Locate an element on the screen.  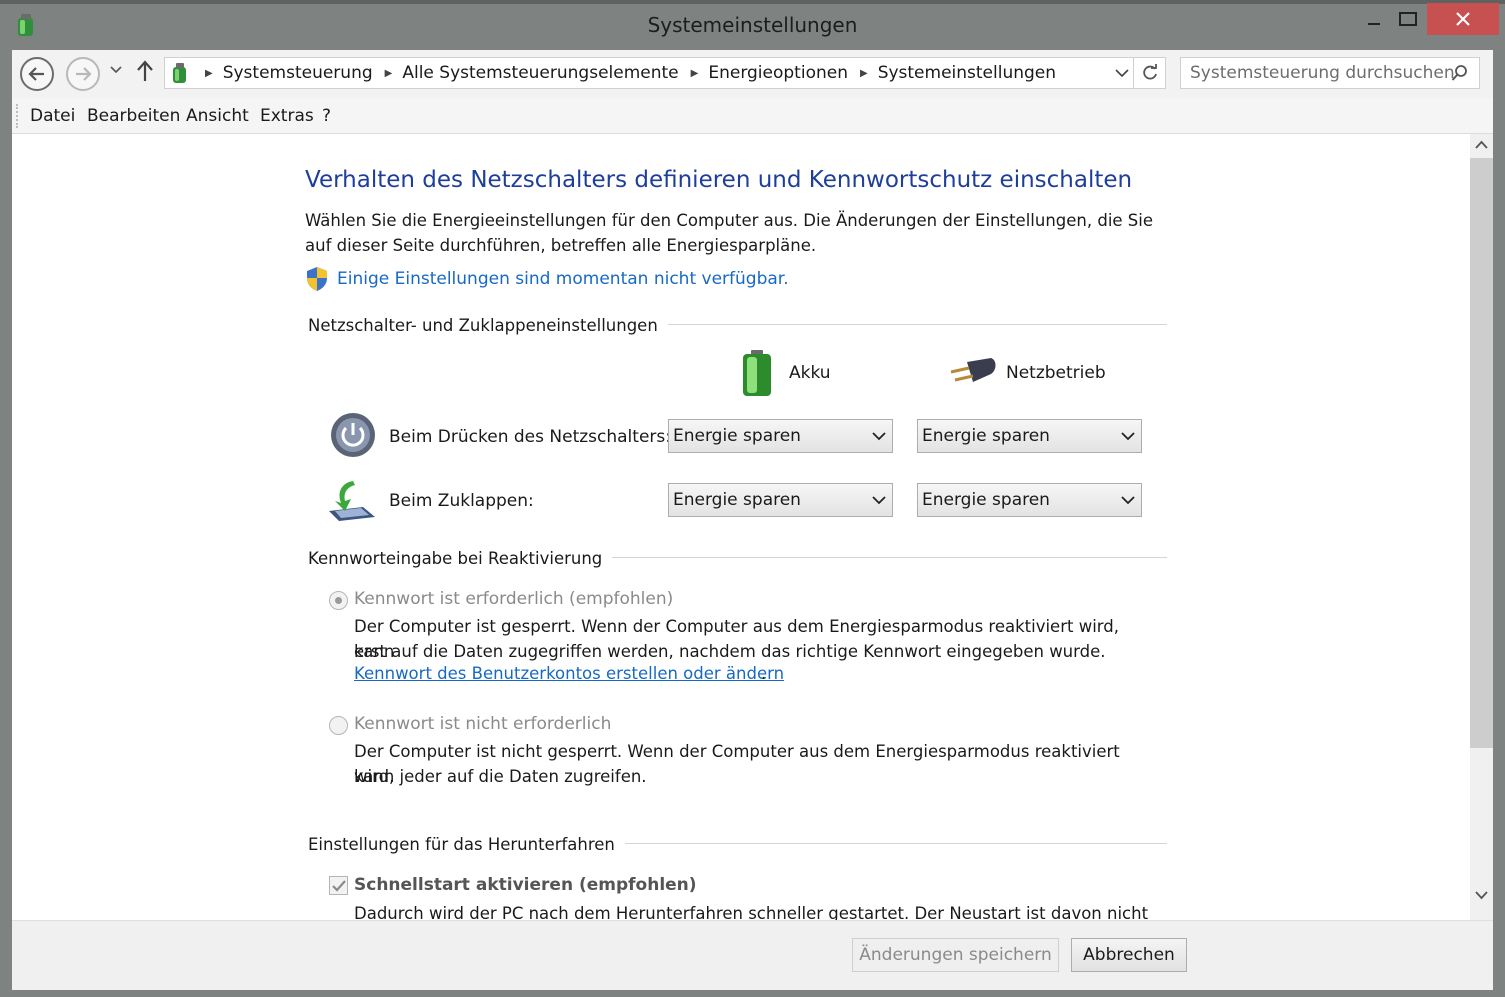
close-button is located at coordinates (1463, 19).